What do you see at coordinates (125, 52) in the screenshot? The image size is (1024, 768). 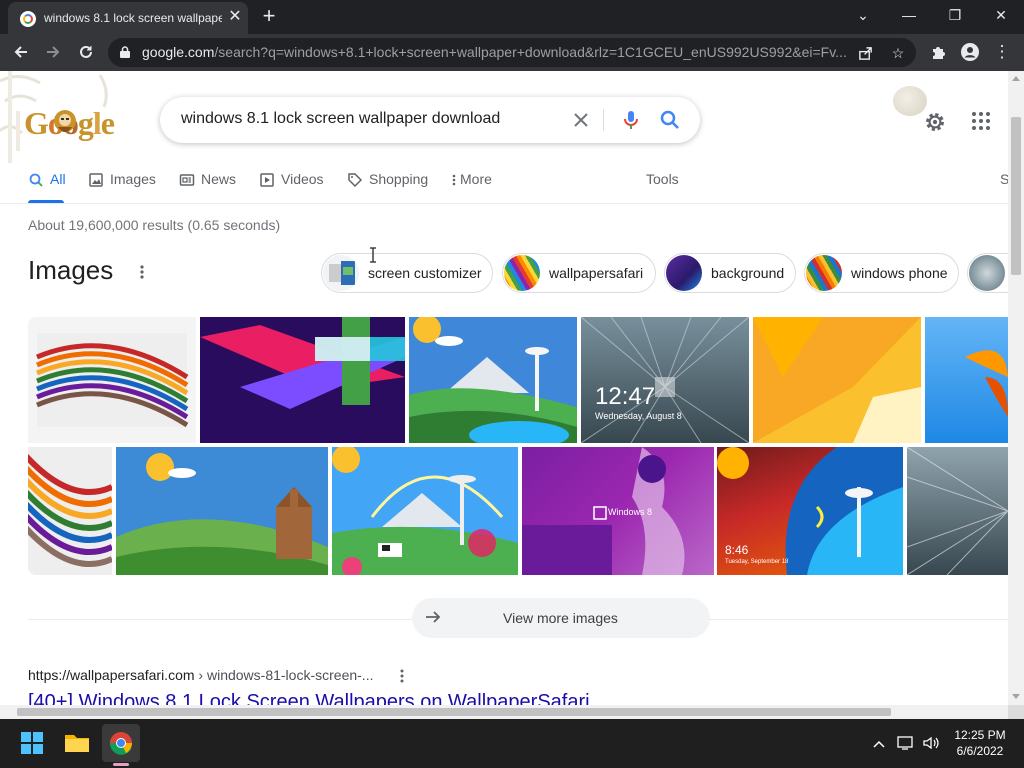 I see `lock-icon` at bounding box center [125, 52].